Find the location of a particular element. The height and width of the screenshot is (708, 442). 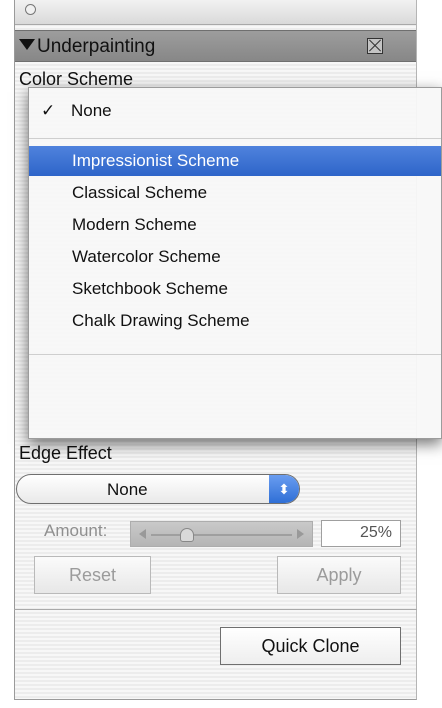

slider-left-arrow-icon is located at coordinates (142, 534).